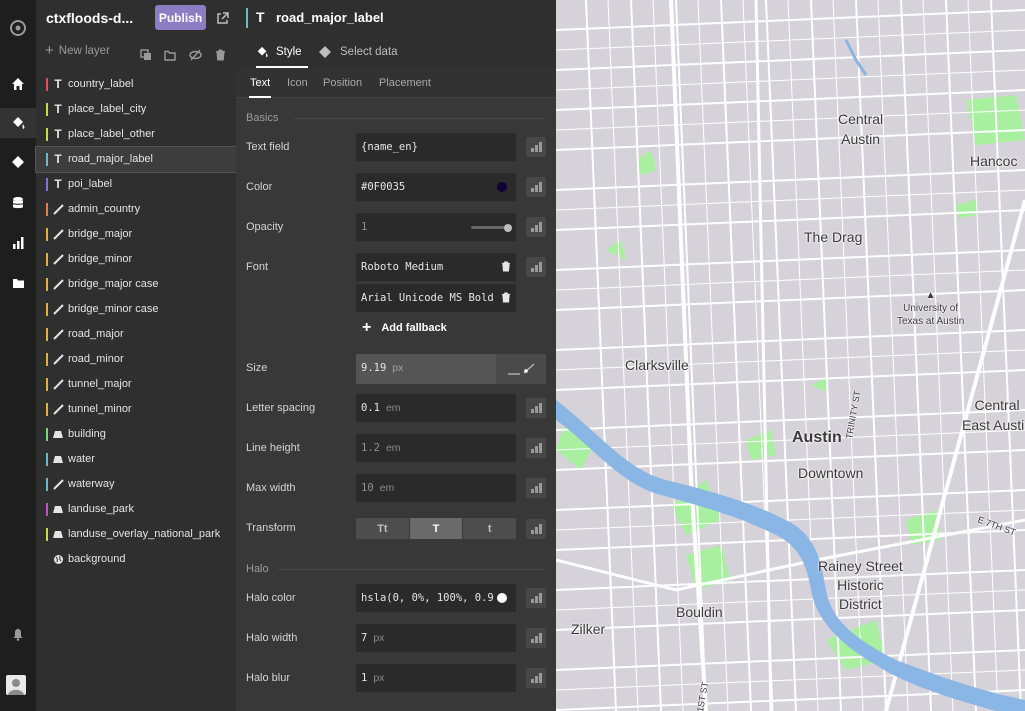 Image resolution: width=1025 pixels, height=711 pixels. I want to click on layer-item: landuse_overlay_national_park, so click(136, 534).